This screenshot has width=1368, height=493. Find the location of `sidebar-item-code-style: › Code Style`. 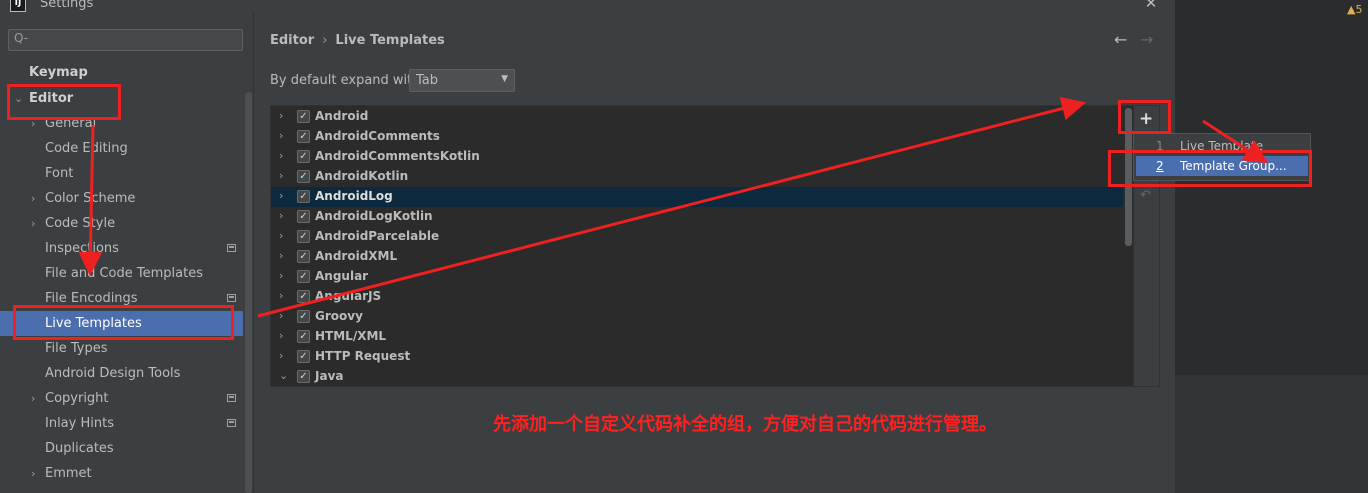

sidebar-item-code-style: › Code Style is located at coordinates (121, 223).